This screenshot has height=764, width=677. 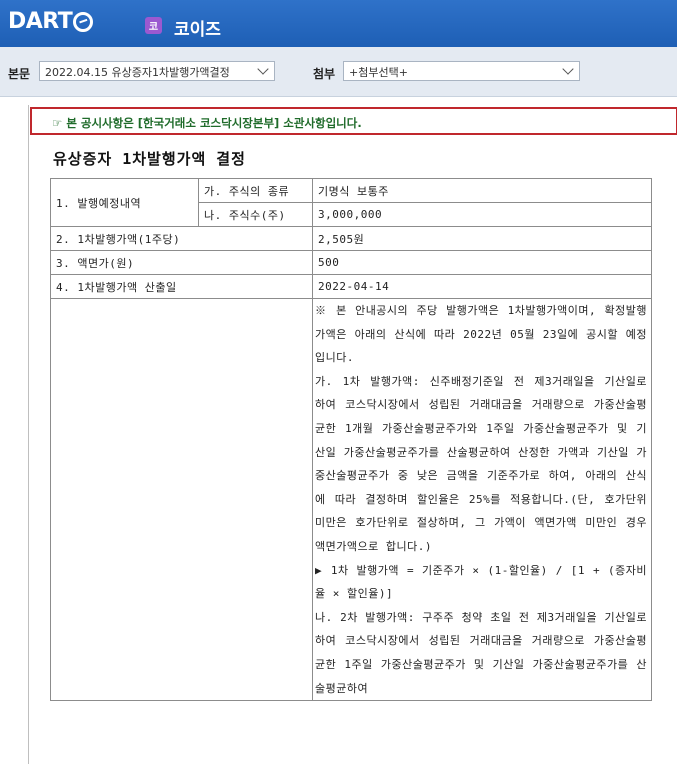 I want to click on row-label: 3. 액면가(원), so click(x=181, y=262).